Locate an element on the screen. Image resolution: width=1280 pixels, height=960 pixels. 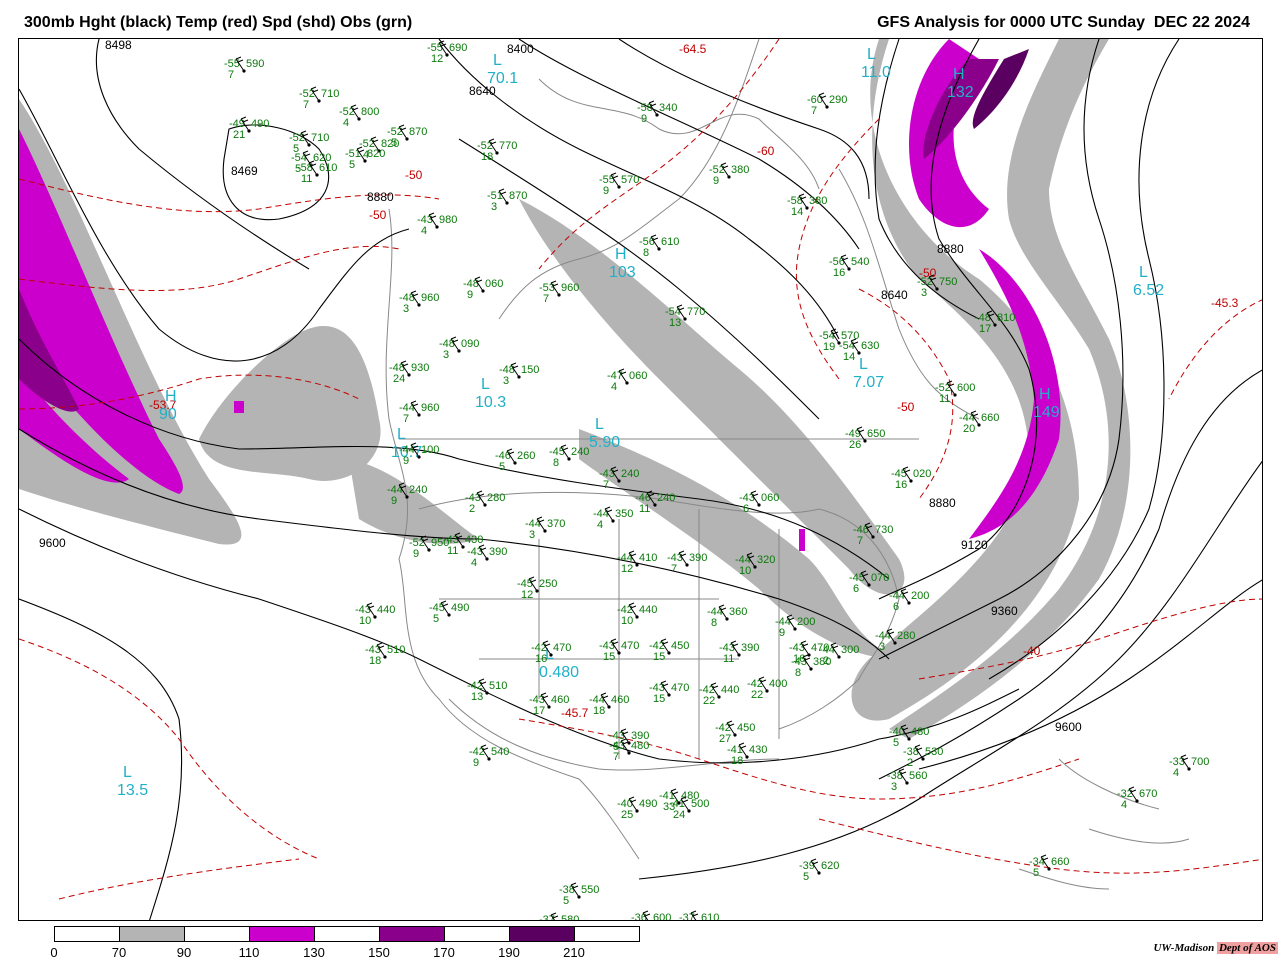
obs-dewpoint-depression: 12 is located at coordinates (627, 569).